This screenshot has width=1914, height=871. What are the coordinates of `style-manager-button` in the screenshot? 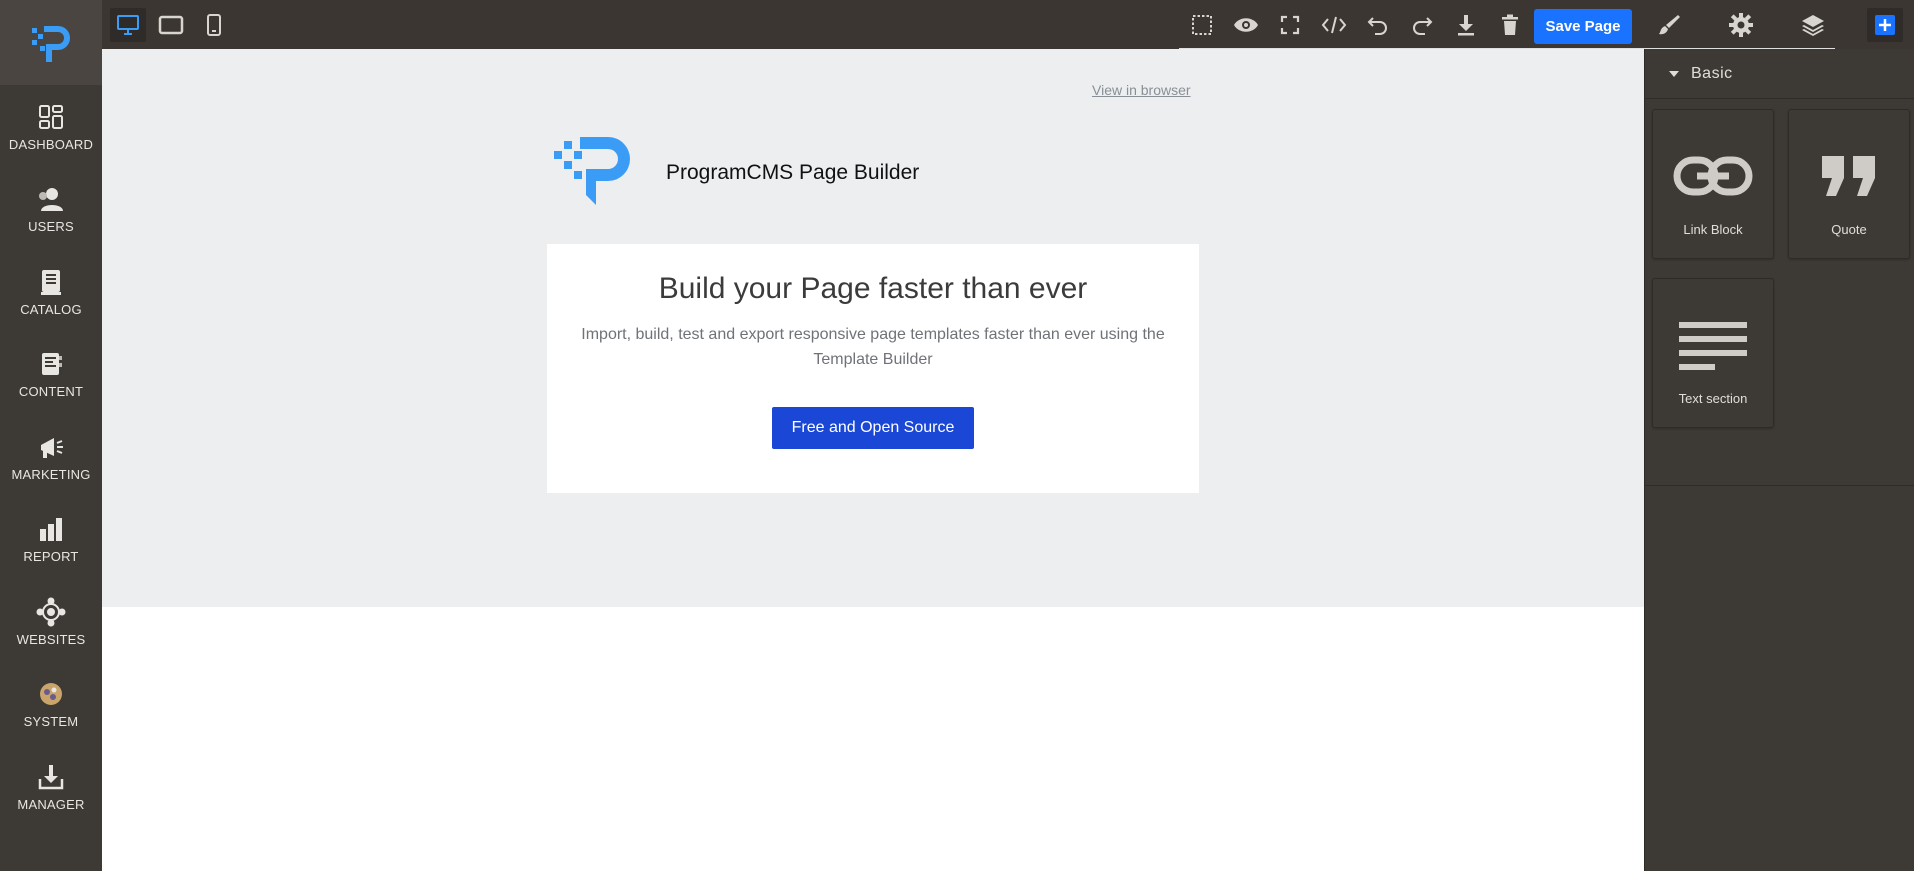 It's located at (1669, 25).